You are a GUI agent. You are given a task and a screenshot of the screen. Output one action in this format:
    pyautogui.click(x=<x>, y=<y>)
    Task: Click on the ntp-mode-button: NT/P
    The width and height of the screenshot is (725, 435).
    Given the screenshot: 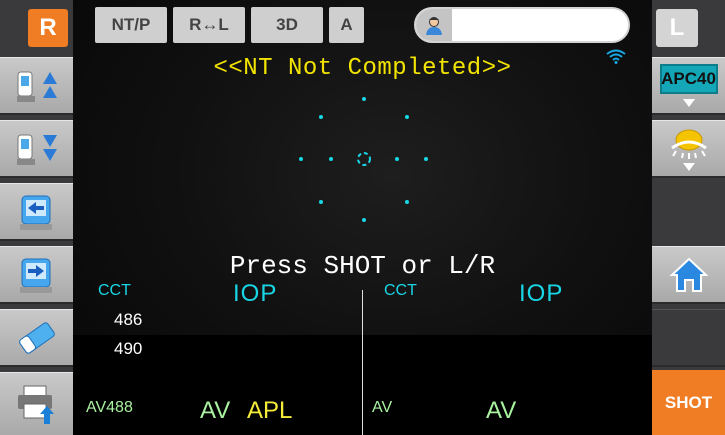 What is the action you would take?
    pyautogui.click(x=131, y=25)
    